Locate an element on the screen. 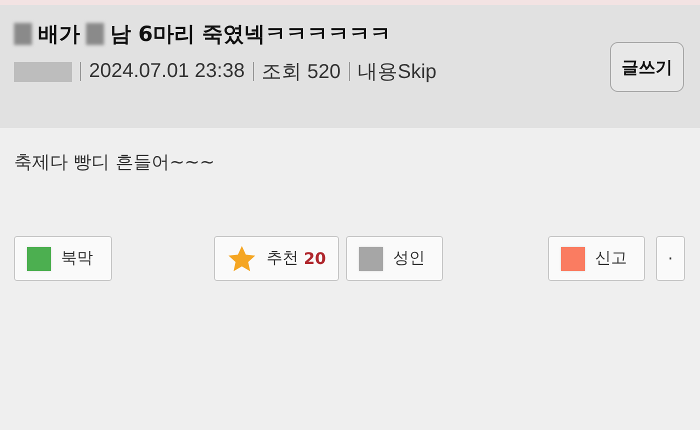  write-button: 글쓰기 is located at coordinates (647, 67).